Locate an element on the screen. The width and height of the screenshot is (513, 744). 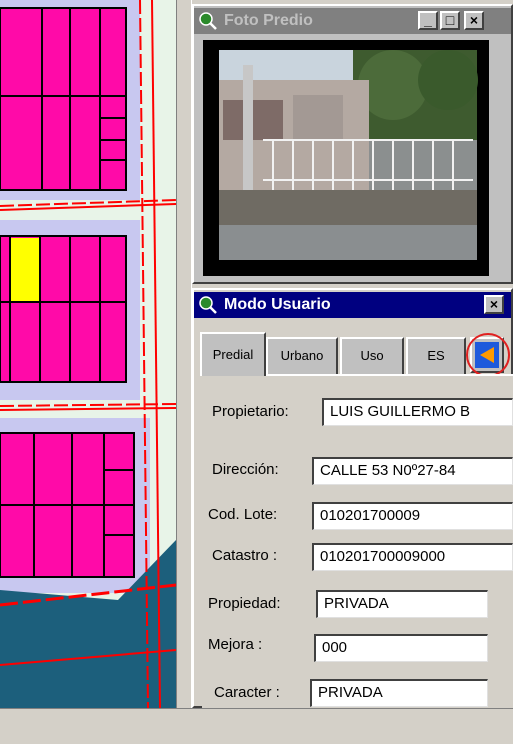
tab-es: ES is located at coordinates (436, 356).